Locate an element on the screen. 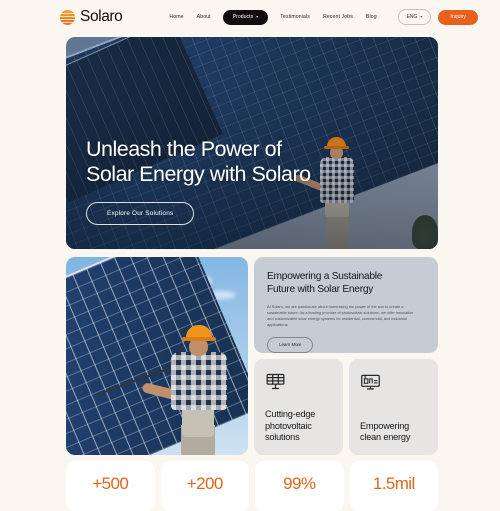 This screenshot has width=500, height=511. nav-item-blog: Blog is located at coordinates (371, 17).